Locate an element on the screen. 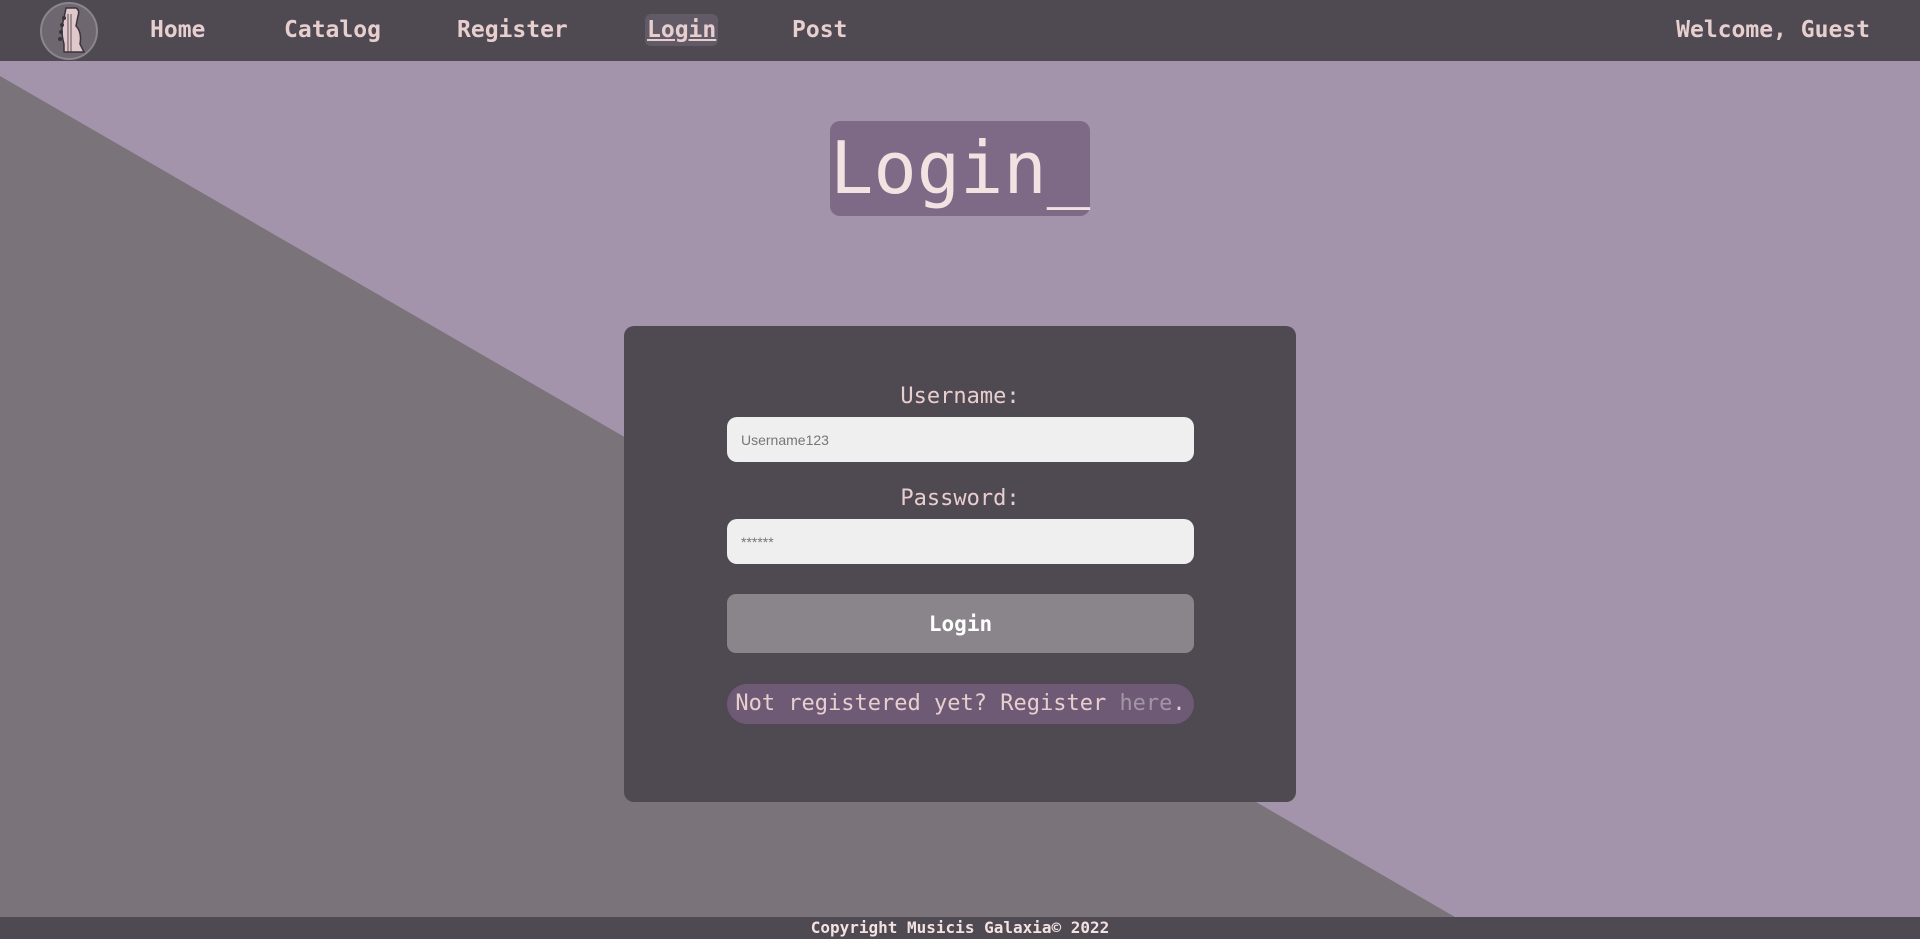 The height and width of the screenshot is (939, 1920). register-prompt-suffix: . is located at coordinates (1179, 703).